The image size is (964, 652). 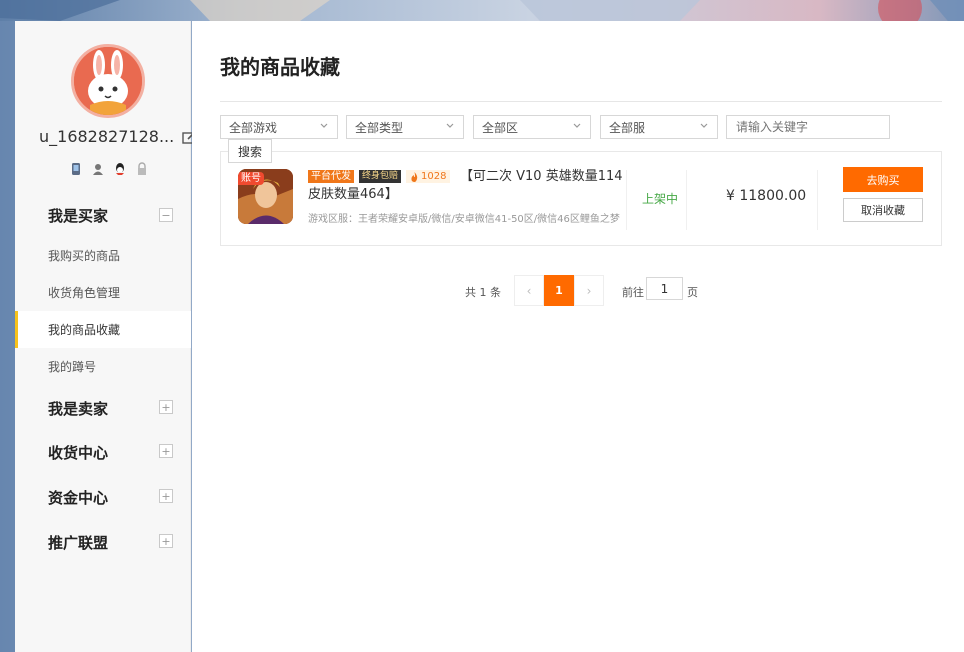 What do you see at coordinates (434, 176) in the screenshot?
I see `hot-count: 1028` at bounding box center [434, 176].